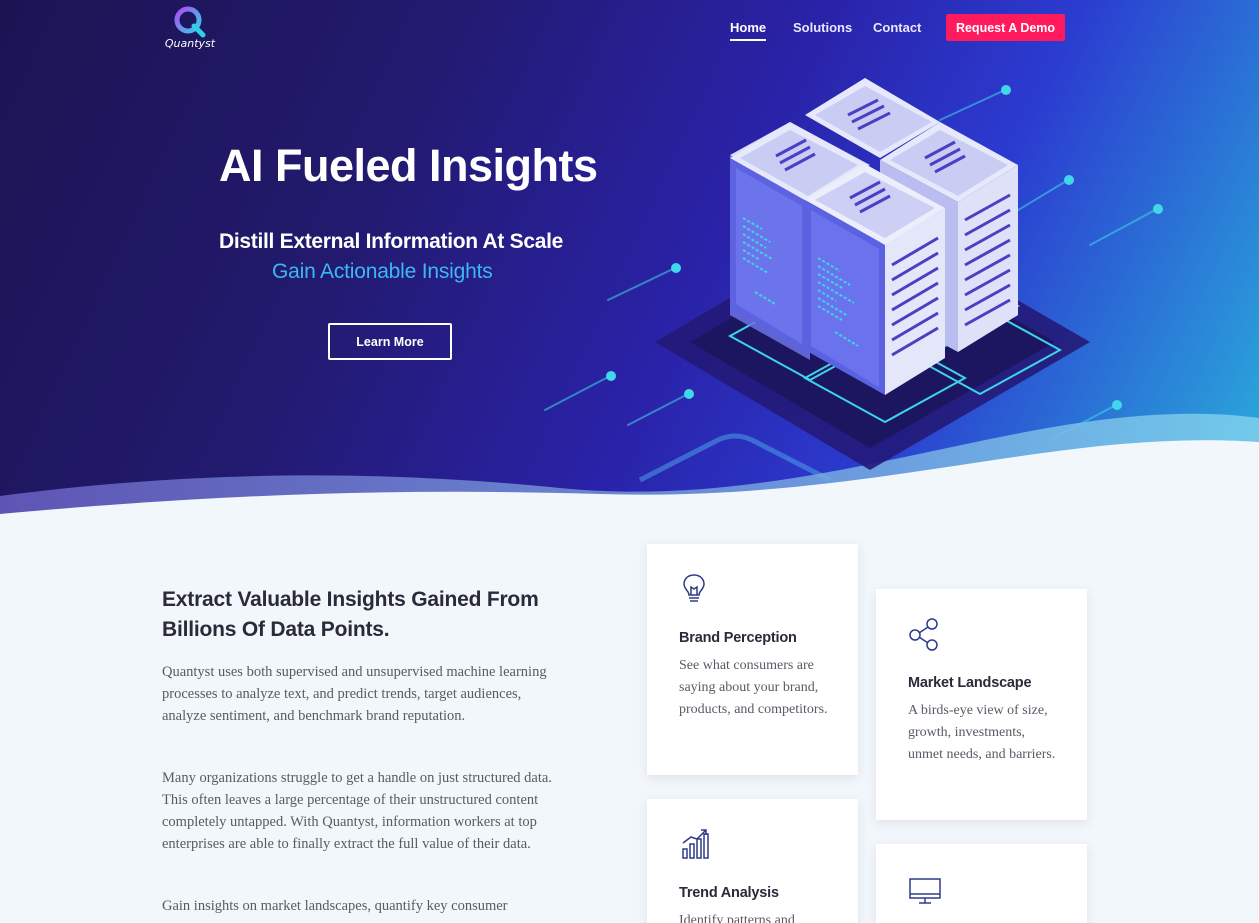 The width and height of the screenshot is (1259, 923). I want to click on monitor-icon, so click(925, 891).